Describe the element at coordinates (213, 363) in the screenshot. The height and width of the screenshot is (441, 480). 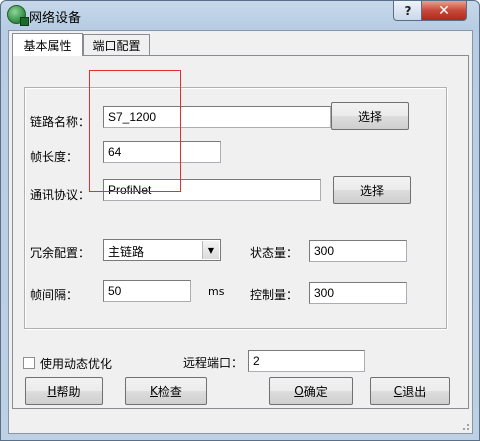
I see `remote-port-label: 远程端口：` at that location.